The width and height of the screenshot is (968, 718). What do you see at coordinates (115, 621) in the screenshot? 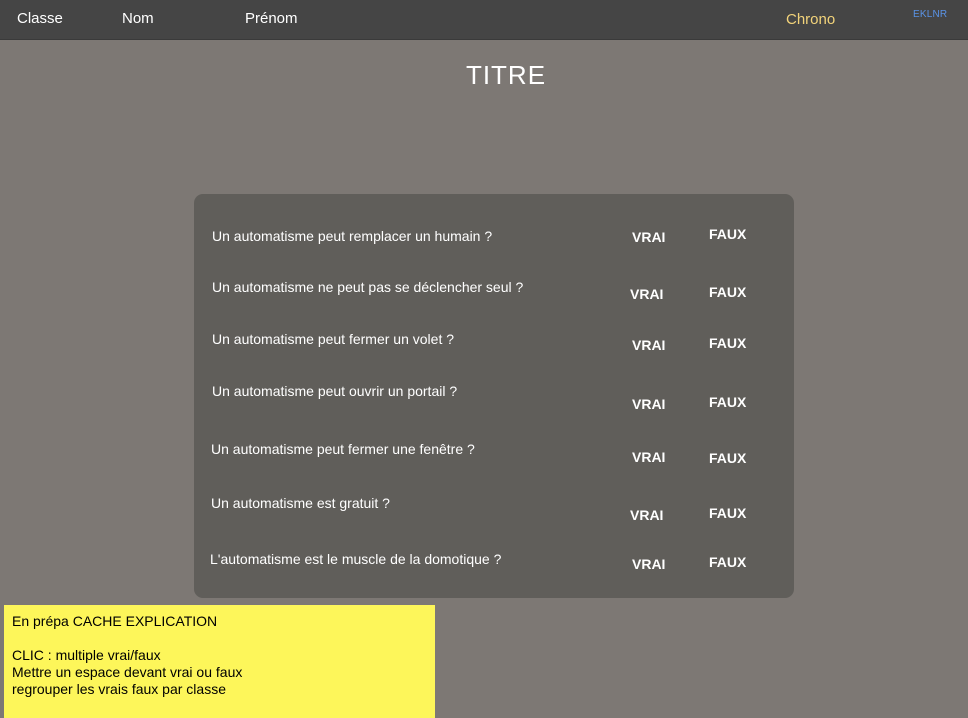
I see `note-line: En prépa CACHE EXPLICATION` at bounding box center [115, 621].